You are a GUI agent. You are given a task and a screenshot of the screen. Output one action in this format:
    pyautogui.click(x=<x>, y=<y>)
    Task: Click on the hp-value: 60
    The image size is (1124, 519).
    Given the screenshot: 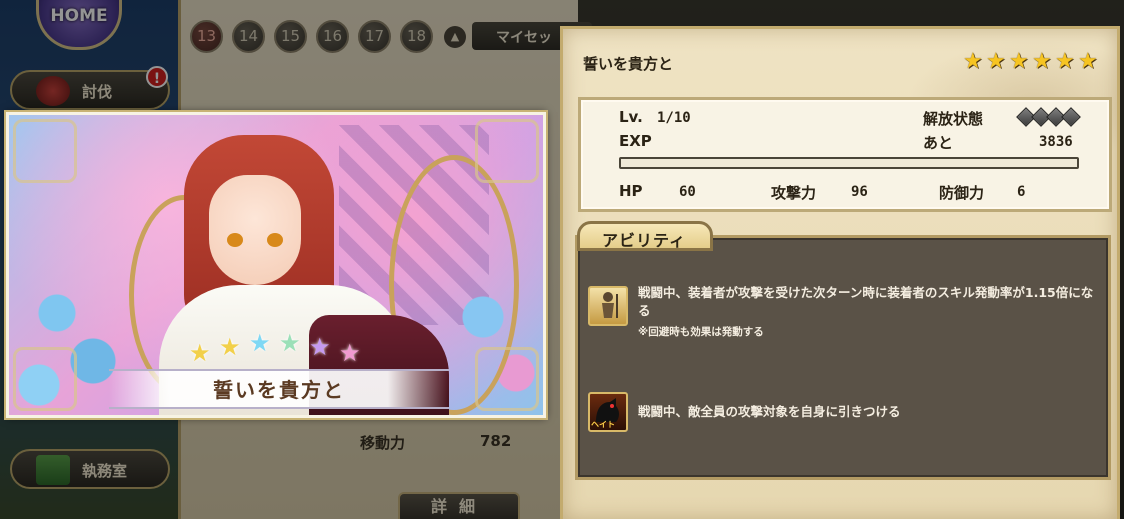 What is the action you would take?
    pyautogui.click(x=687, y=192)
    